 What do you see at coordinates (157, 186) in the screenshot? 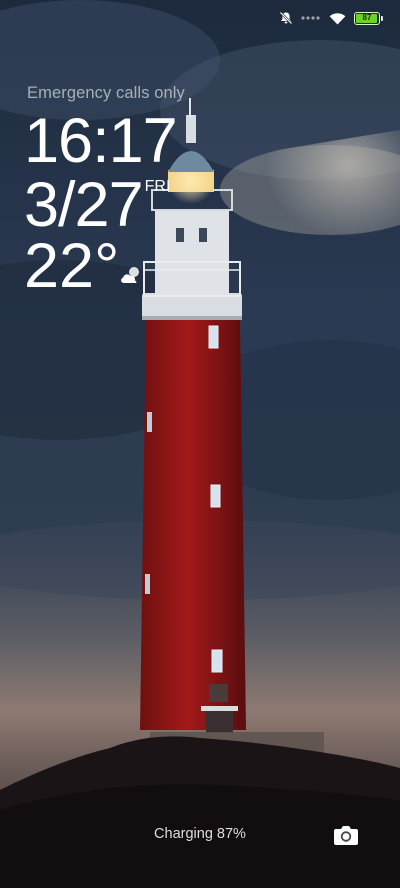
I see `lockscreen-weekday: FRI` at bounding box center [157, 186].